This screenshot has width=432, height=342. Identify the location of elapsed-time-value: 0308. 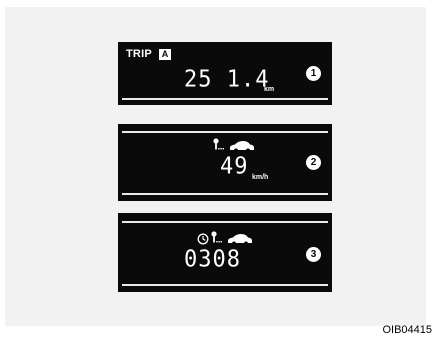
(212, 259).